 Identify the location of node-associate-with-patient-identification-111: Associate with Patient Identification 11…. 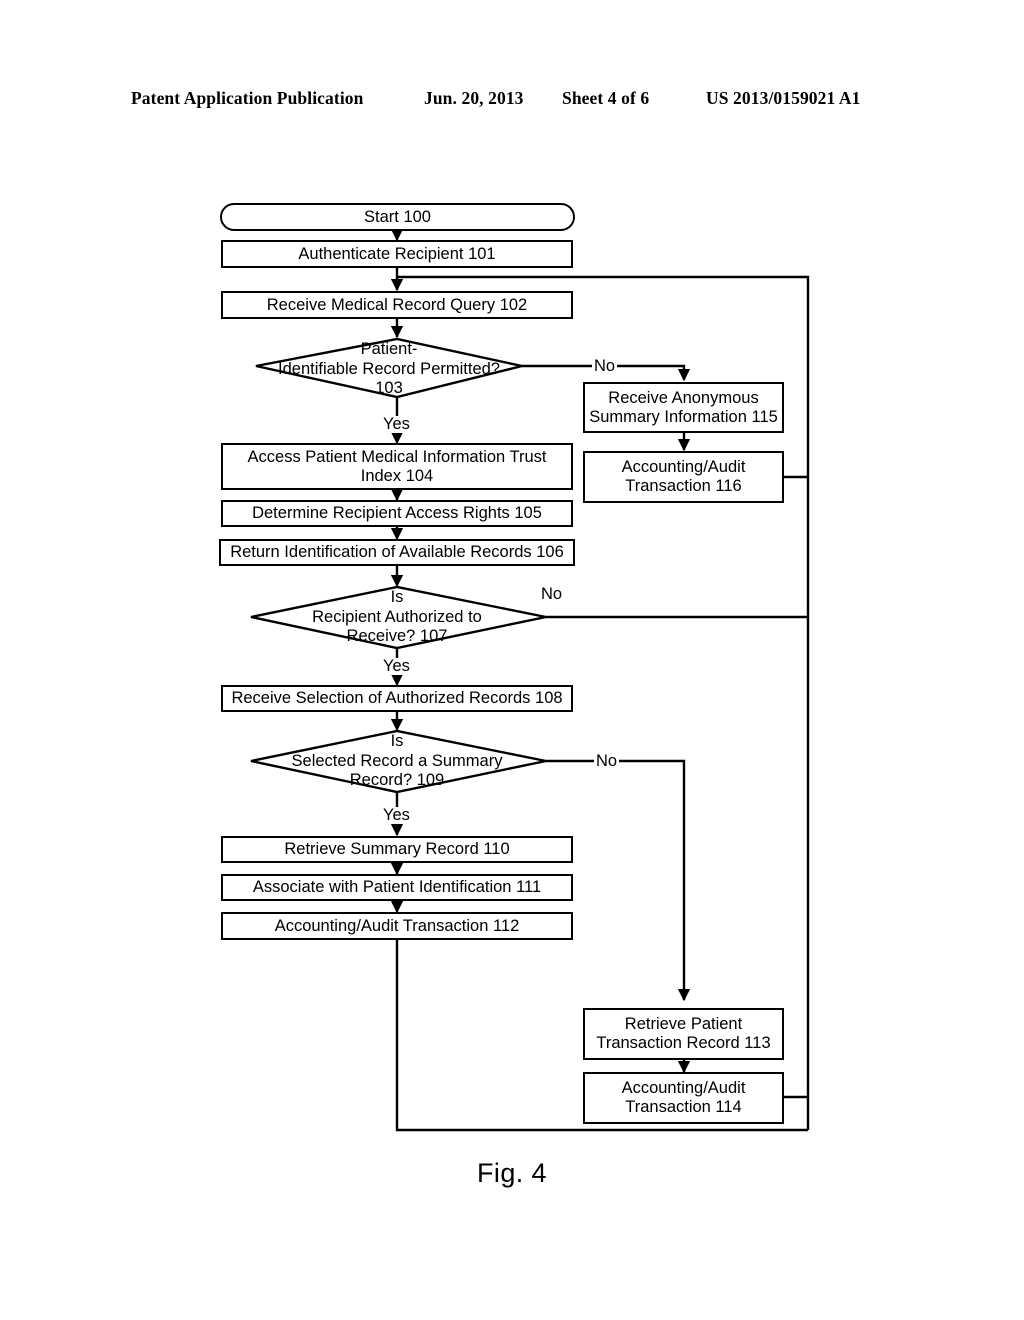
(397, 887).